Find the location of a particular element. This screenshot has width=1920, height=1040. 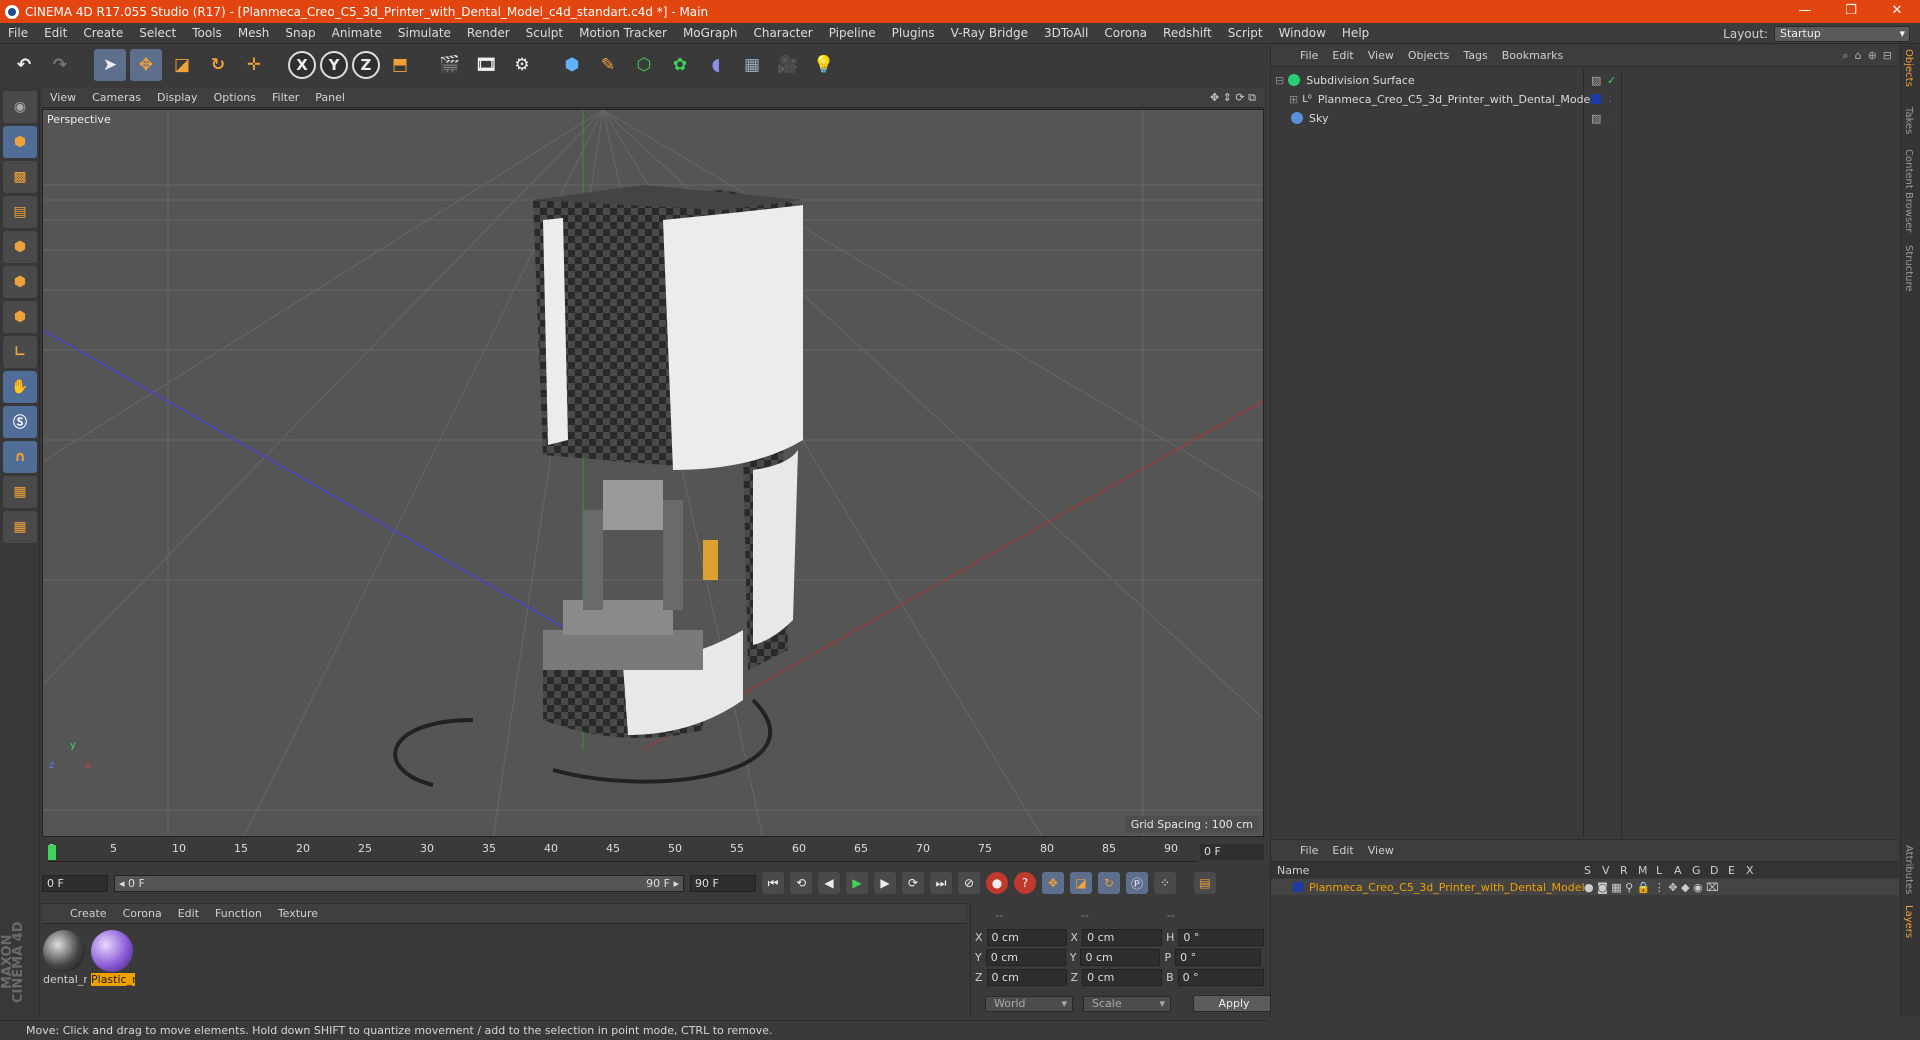

spline-pen-icon: ✎ is located at coordinates (608, 65).